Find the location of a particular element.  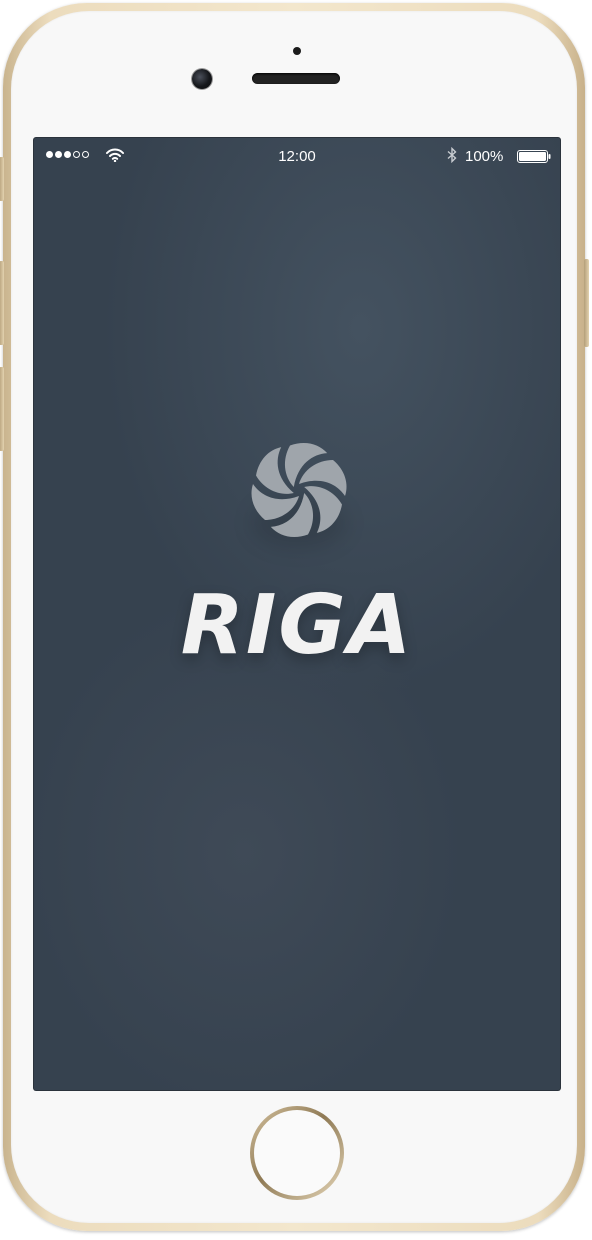

status-bar: 12:00 100% is located at coordinates (297, 156).